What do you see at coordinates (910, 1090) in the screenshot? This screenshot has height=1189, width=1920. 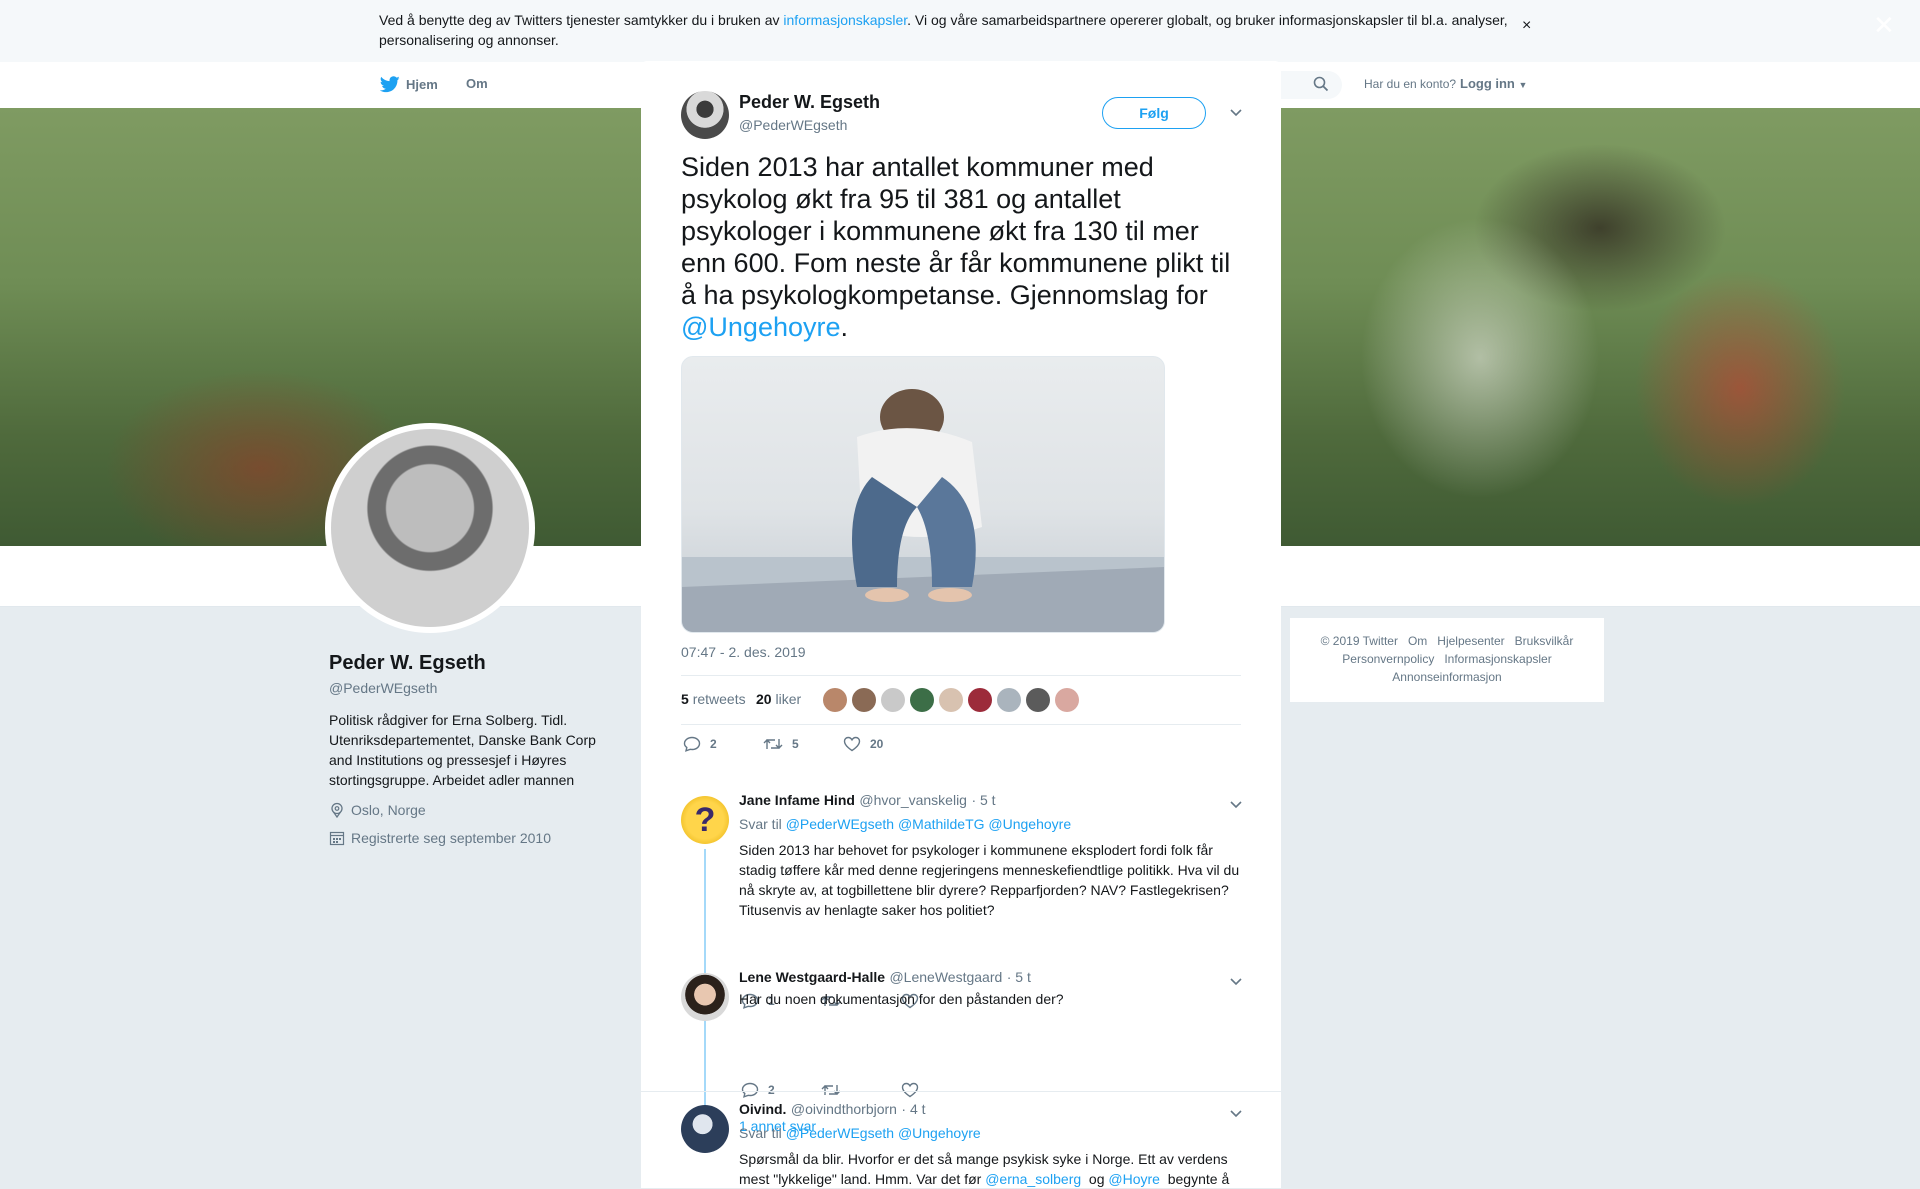 I see `heart-icon` at bounding box center [910, 1090].